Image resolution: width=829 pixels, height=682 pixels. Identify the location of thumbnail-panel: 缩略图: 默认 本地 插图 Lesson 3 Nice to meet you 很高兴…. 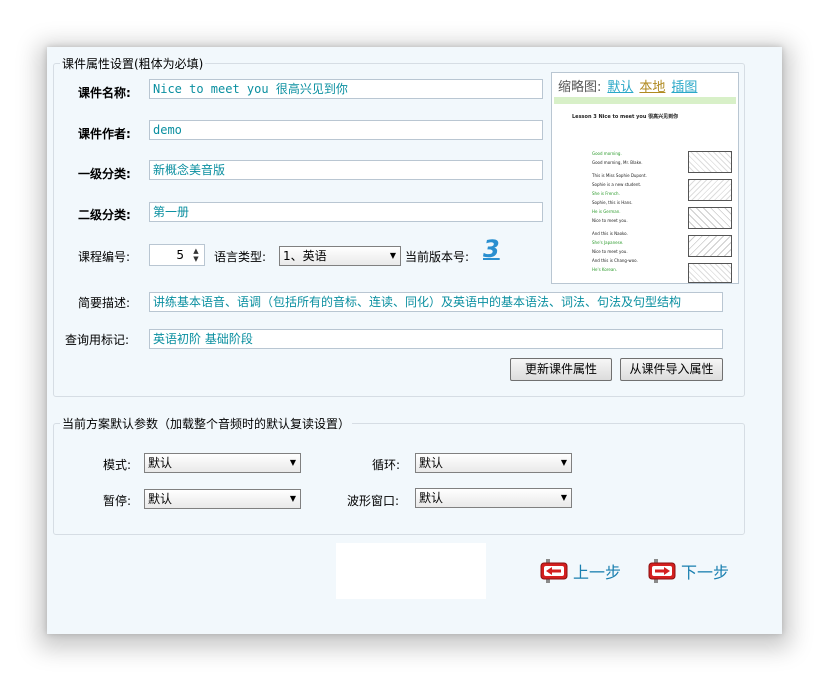
(645, 178).